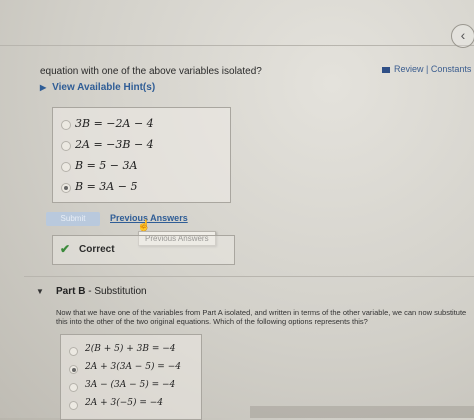 The height and width of the screenshot is (420, 474). I want to click on caret-down-icon: ▼, so click(40, 291).